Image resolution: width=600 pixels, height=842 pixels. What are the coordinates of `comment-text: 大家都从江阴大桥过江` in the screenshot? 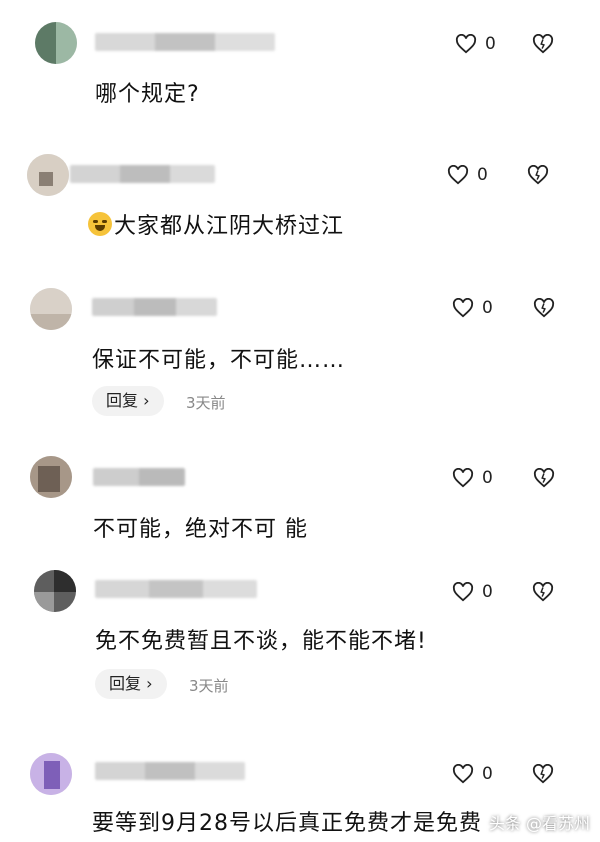 It's located at (216, 224).